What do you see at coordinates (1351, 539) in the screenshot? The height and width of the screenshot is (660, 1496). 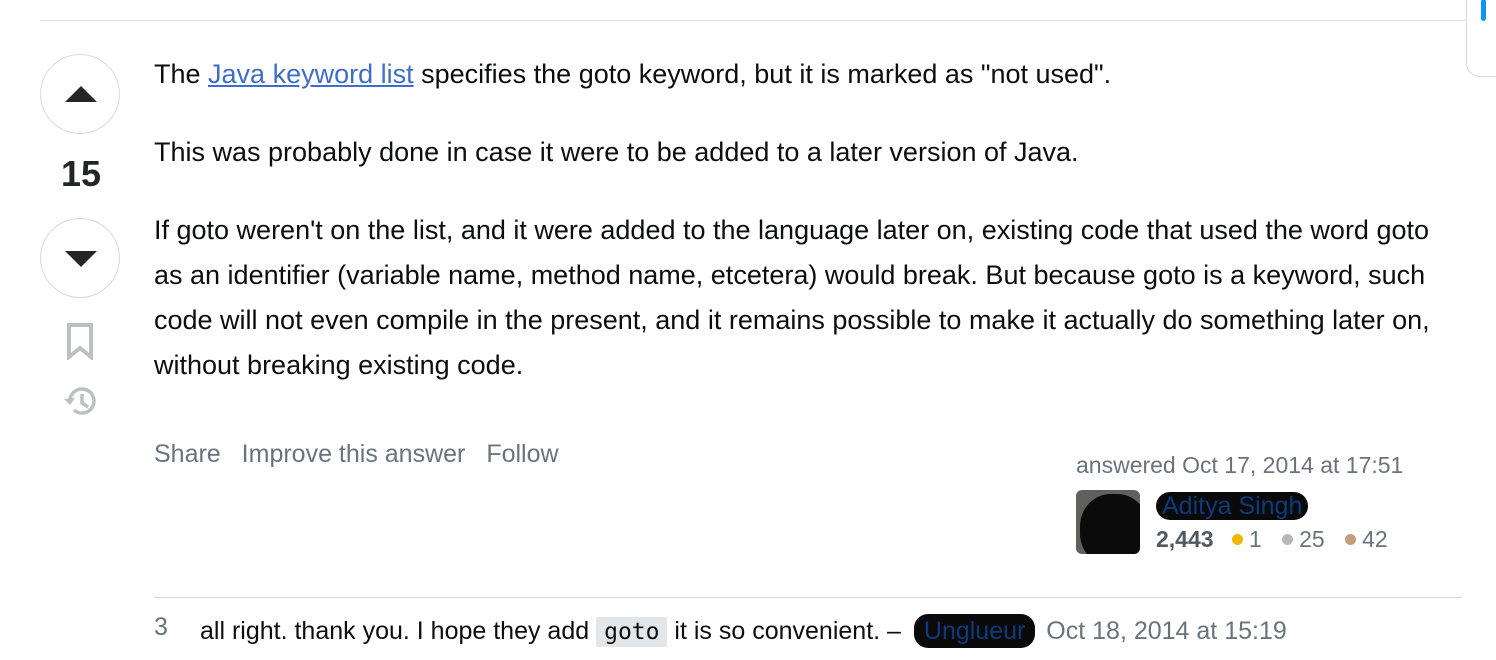 I see `bronze-badge-icon` at bounding box center [1351, 539].